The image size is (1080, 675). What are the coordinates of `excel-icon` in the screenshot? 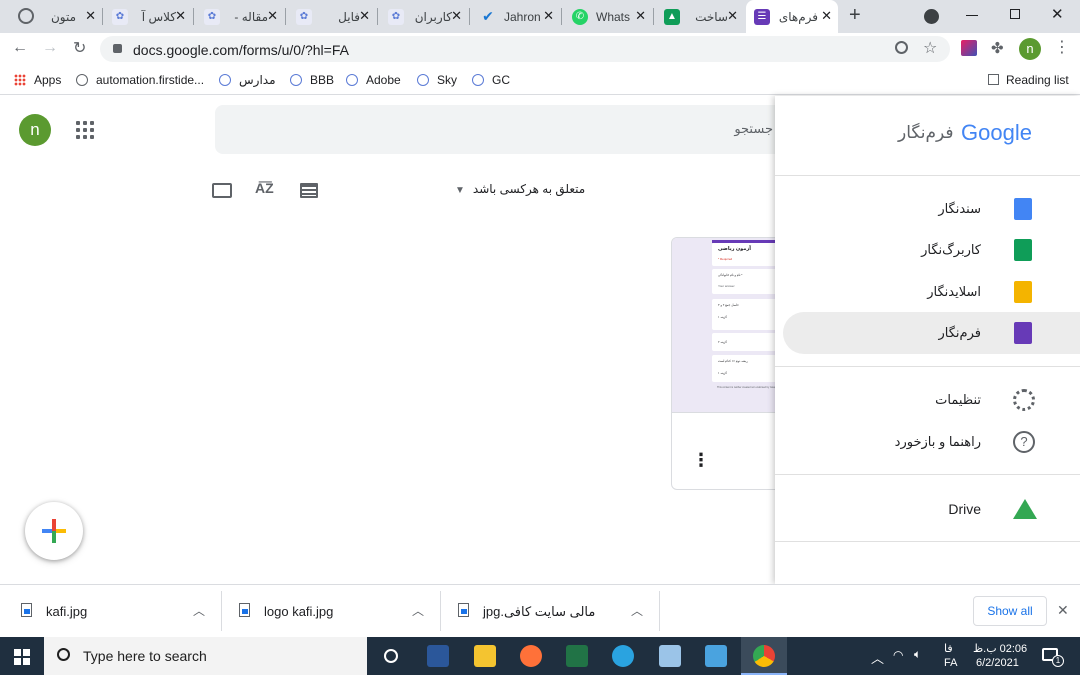 It's located at (577, 656).